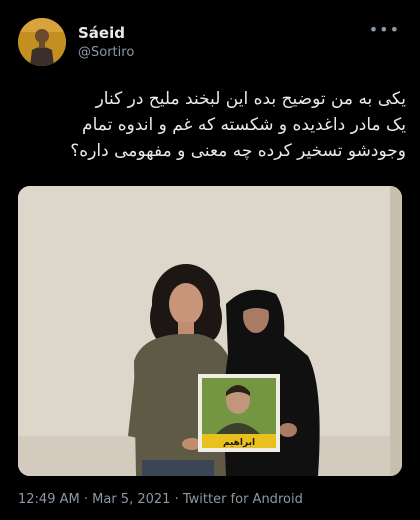  I want to click on tweet-time: 12:49 AM, so click(49, 499).